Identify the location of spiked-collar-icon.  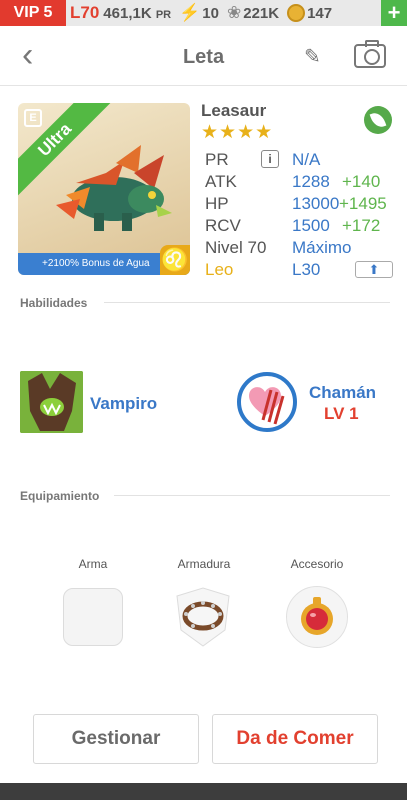
(203, 617).